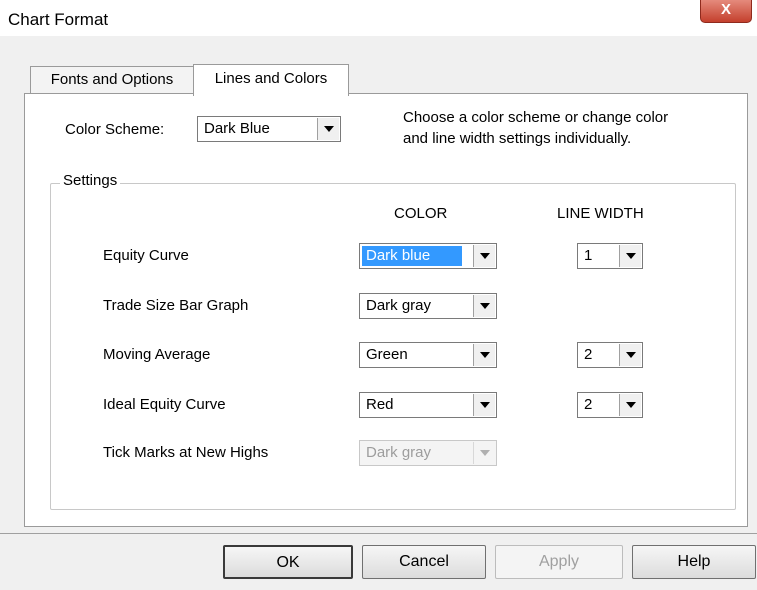  What do you see at coordinates (186, 452) in the screenshot?
I see `tick-marks-label: Tick Marks at New Highs` at bounding box center [186, 452].